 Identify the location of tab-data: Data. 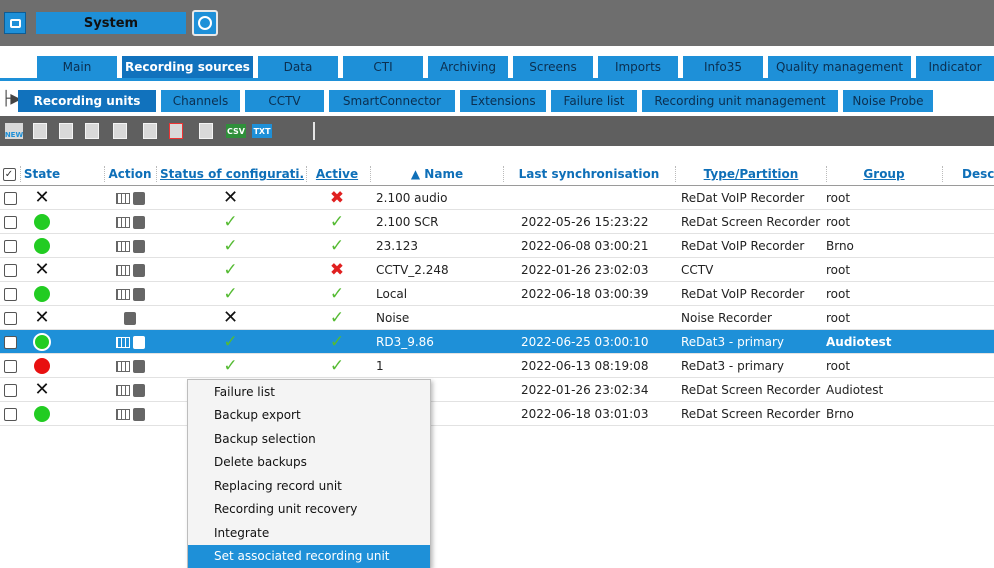
(298, 67).